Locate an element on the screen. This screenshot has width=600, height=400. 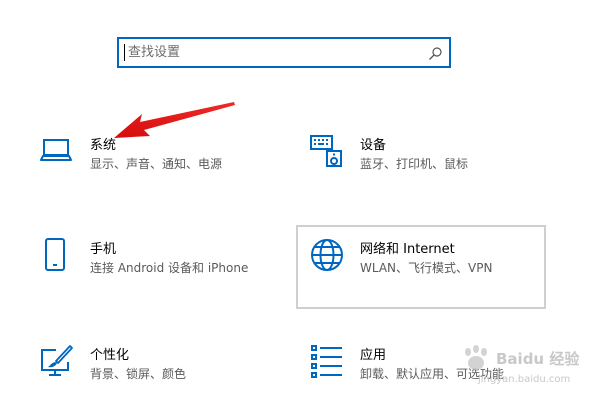
search-placeholder: 查找设置 is located at coordinates (154, 52).